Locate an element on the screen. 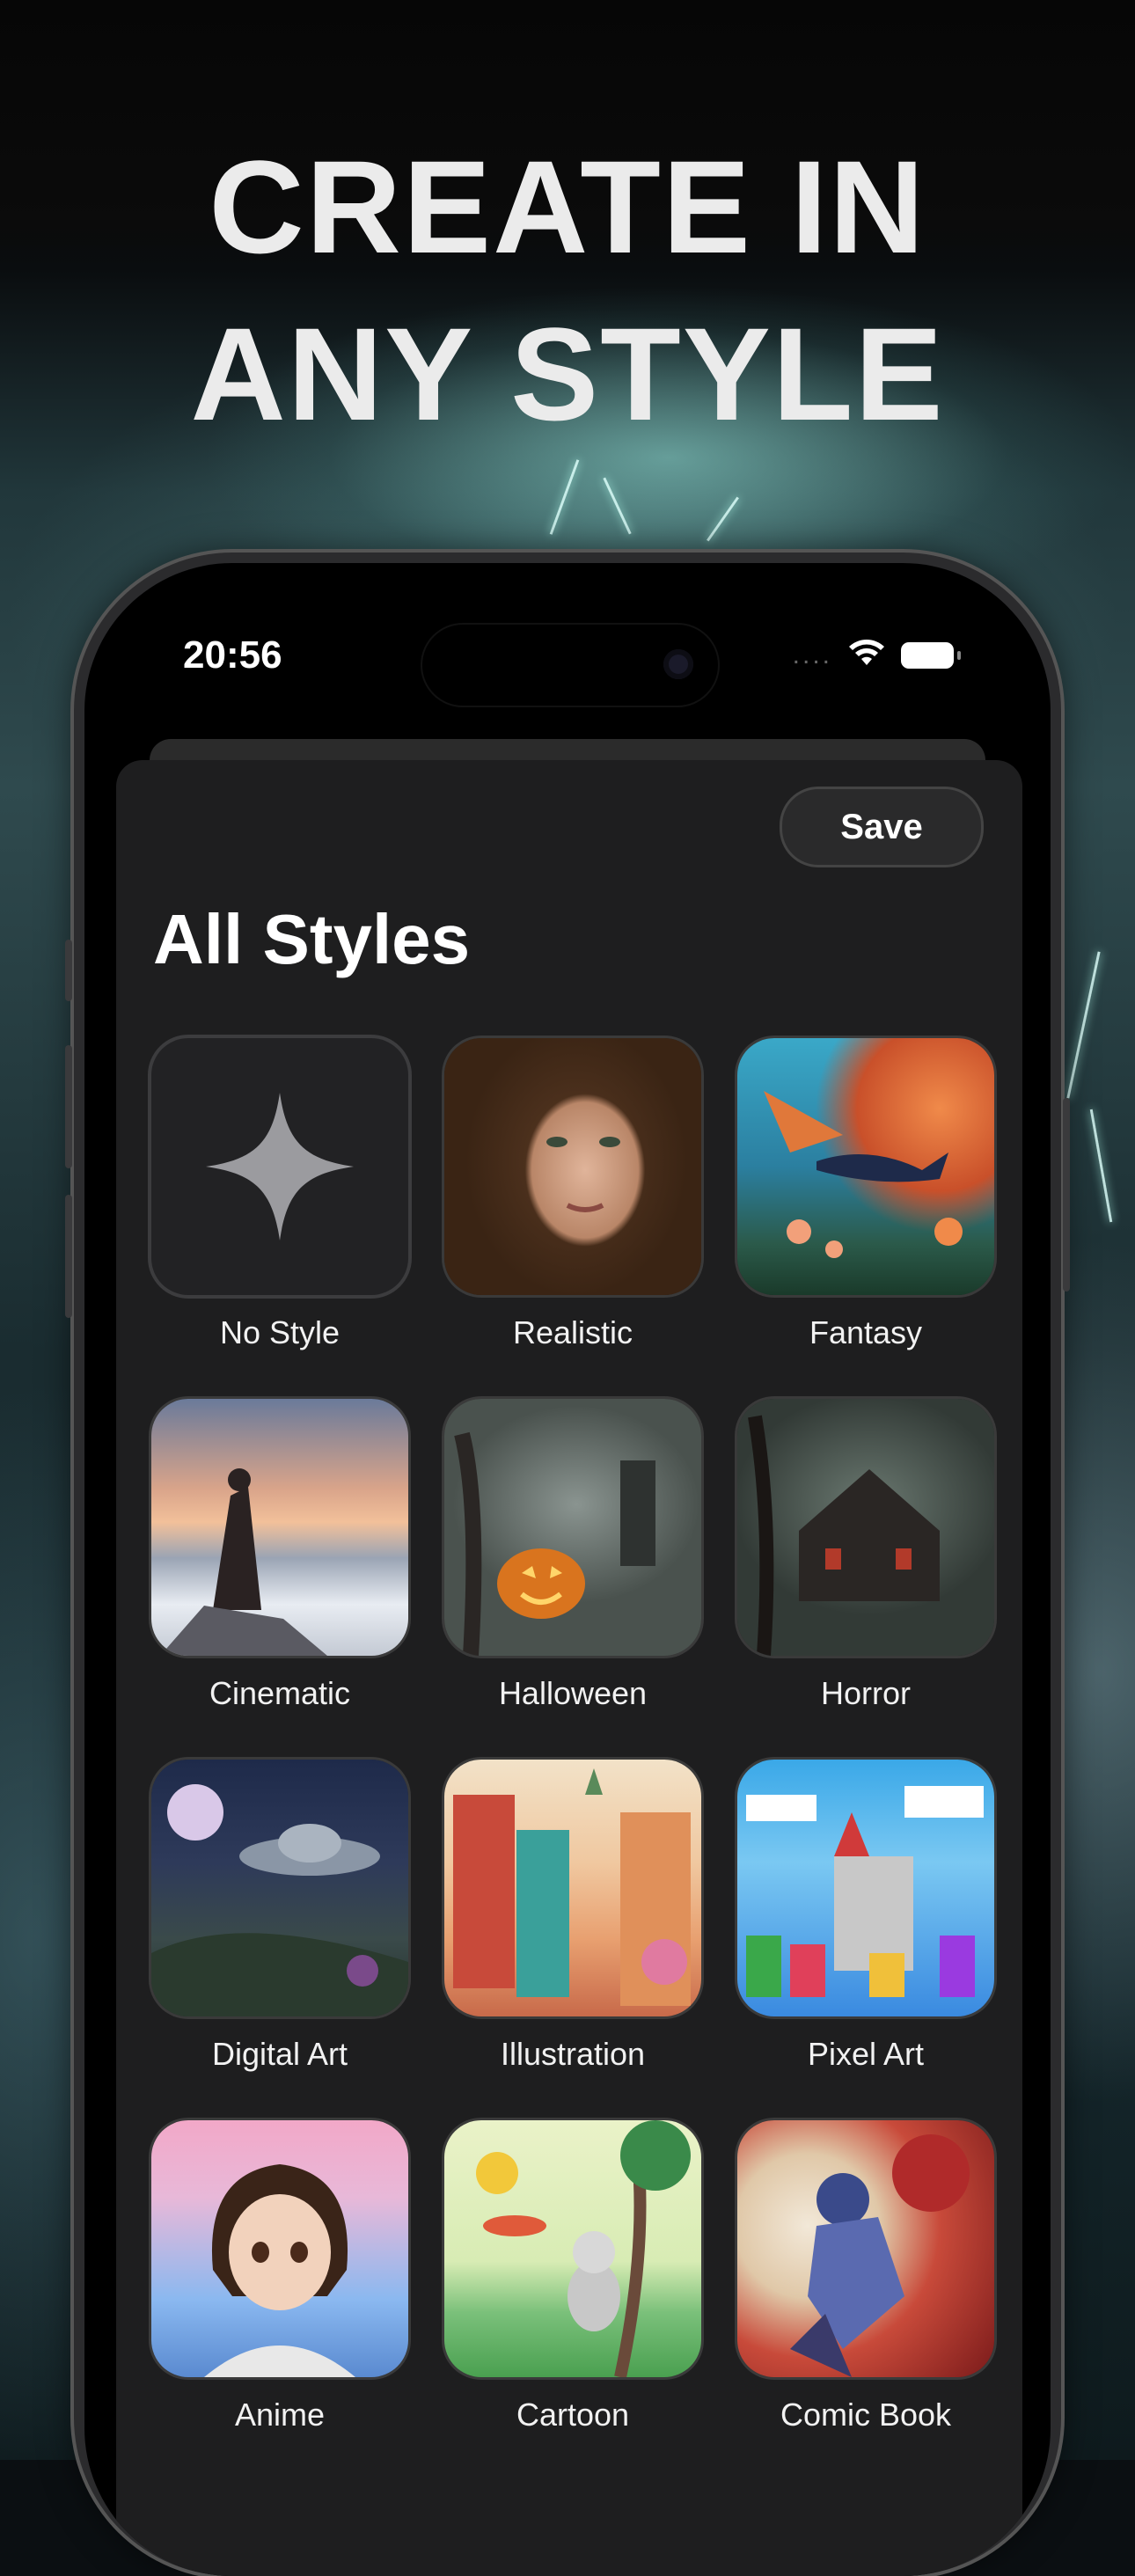 The height and width of the screenshot is (2576, 1135). style-label: Anime is located at coordinates (280, 2415).